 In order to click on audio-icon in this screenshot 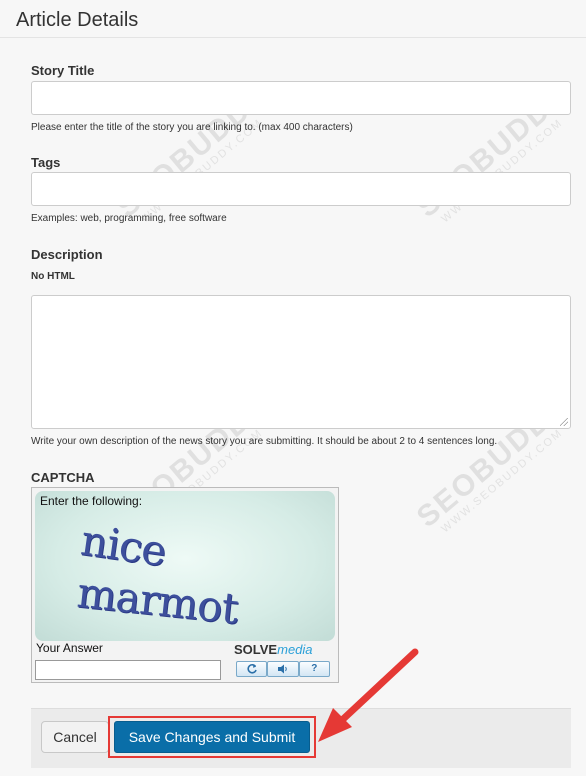, I will do `click(283, 669)`.